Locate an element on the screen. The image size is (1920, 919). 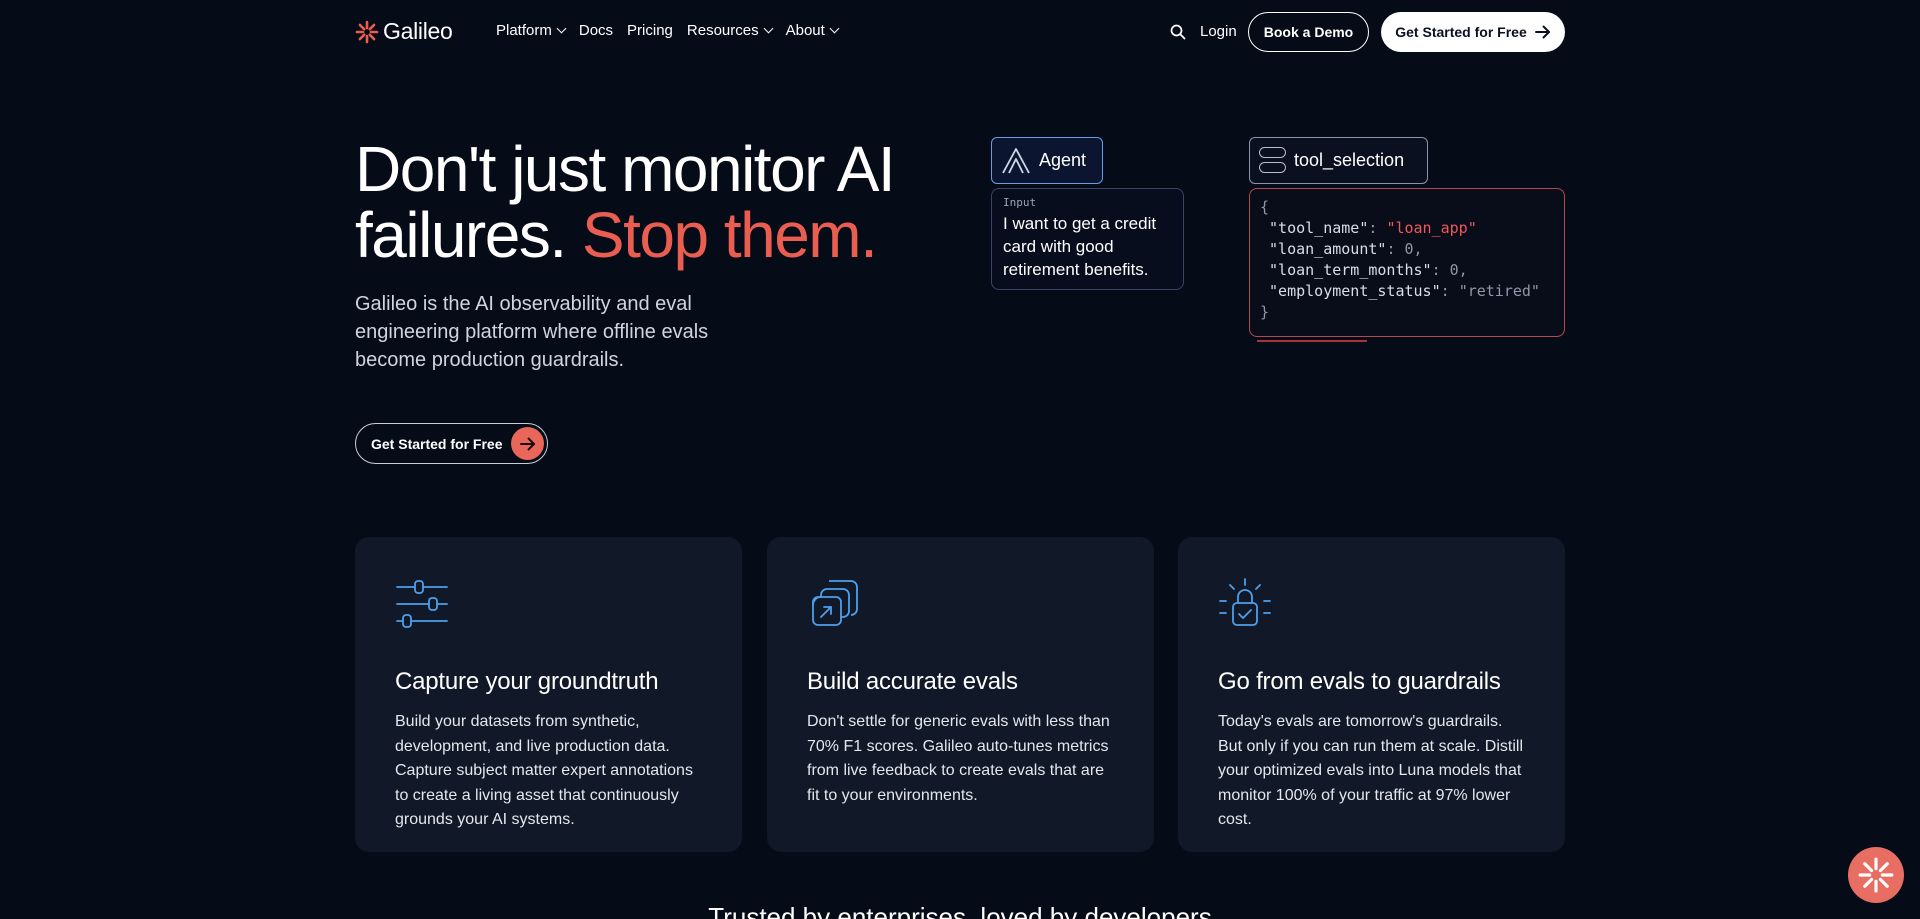
chat-widget-button is located at coordinates (1876, 875).